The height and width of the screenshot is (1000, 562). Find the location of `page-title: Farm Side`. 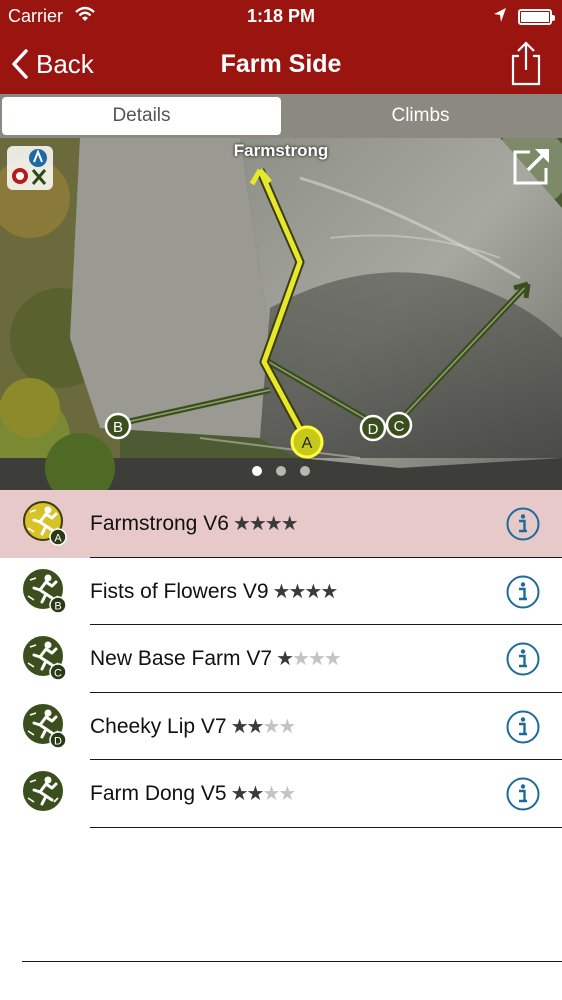

page-title: Farm Side is located at coordinates (281, 64).